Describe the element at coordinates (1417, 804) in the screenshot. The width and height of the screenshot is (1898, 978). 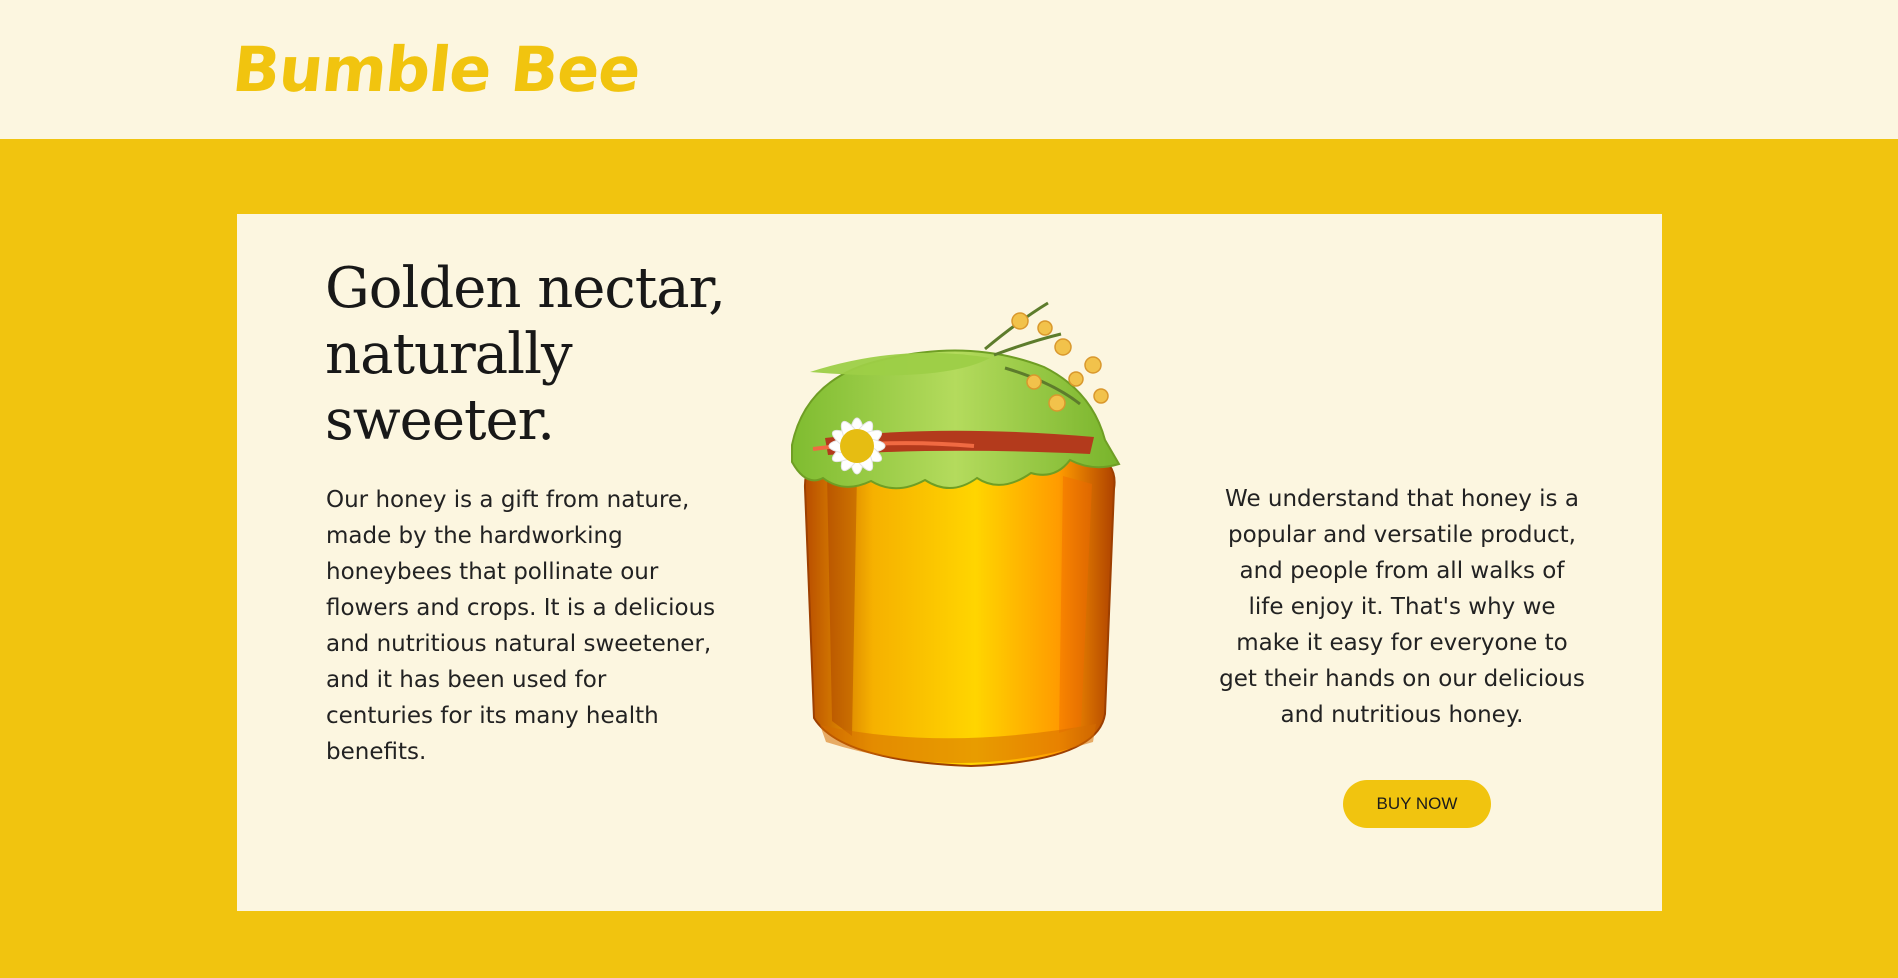
I see `buy-now-button: BUY NOW` at that location.